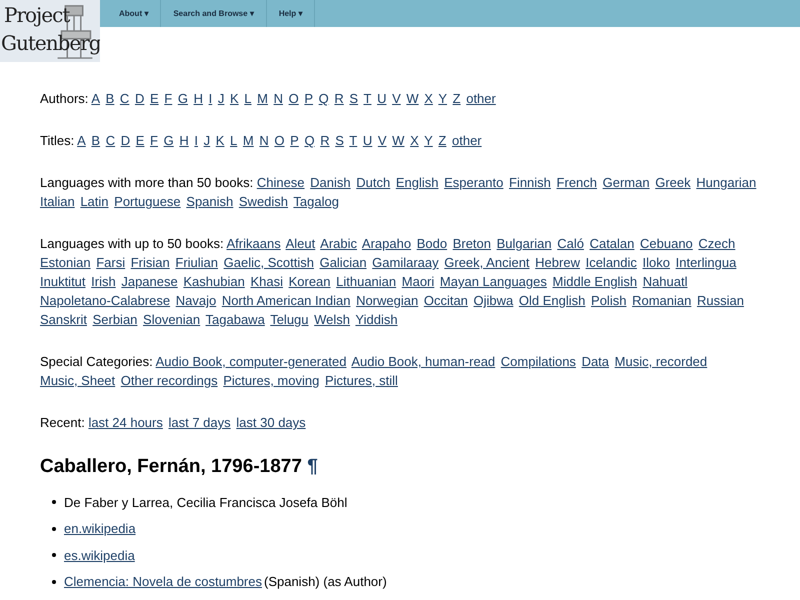 Image resolution: width=800 pixels, height=600 pixels. I want to click on link: Arabic, so click(339, 243).